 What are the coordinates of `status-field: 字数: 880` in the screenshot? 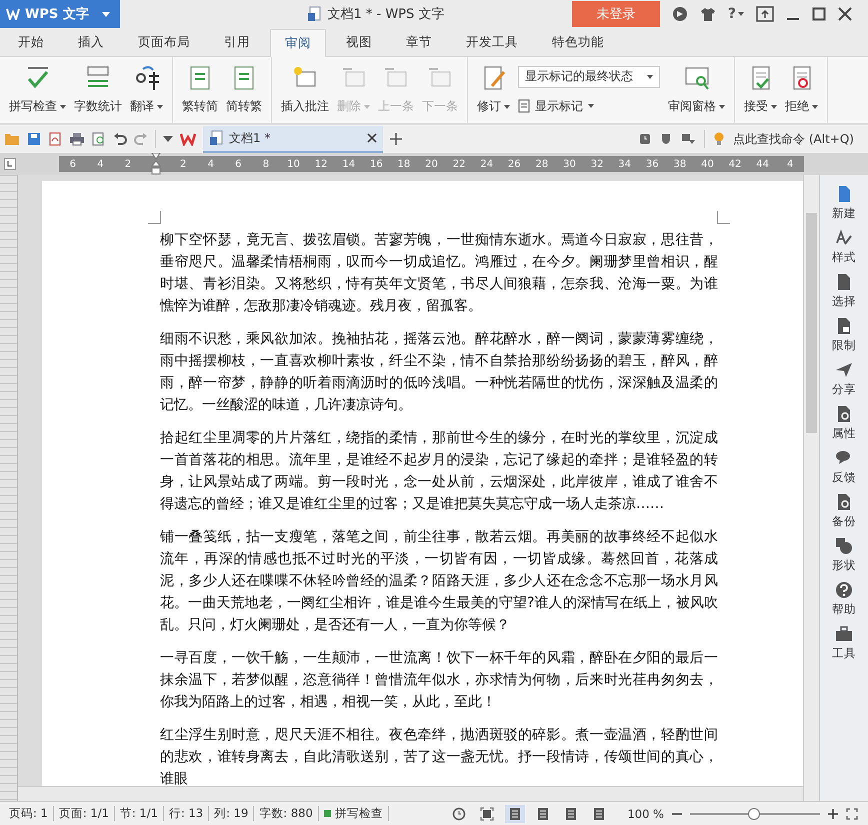 It's located at (286, 813).